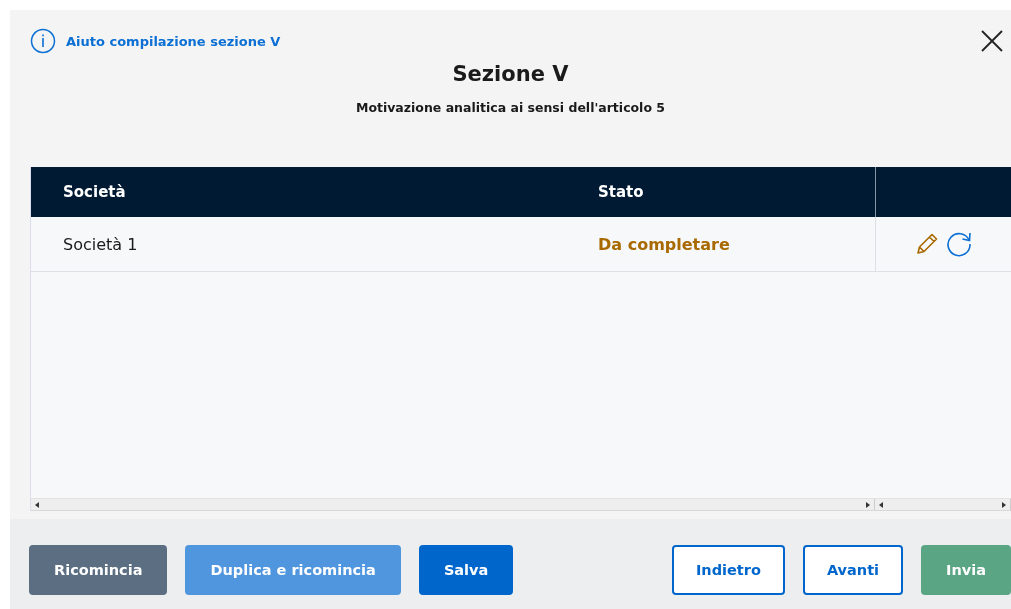  What do you see at coordinates (94, 192) in the screenshot?
I see `column-header: Società` at bounding box center [94, 192].